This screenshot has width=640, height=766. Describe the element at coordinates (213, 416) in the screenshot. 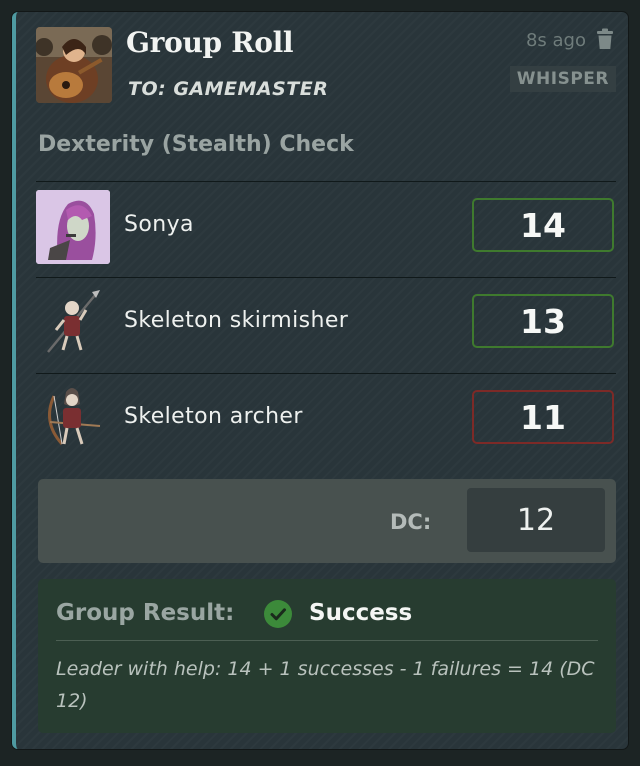

I see `row-name: Skeleton archer` at that location.